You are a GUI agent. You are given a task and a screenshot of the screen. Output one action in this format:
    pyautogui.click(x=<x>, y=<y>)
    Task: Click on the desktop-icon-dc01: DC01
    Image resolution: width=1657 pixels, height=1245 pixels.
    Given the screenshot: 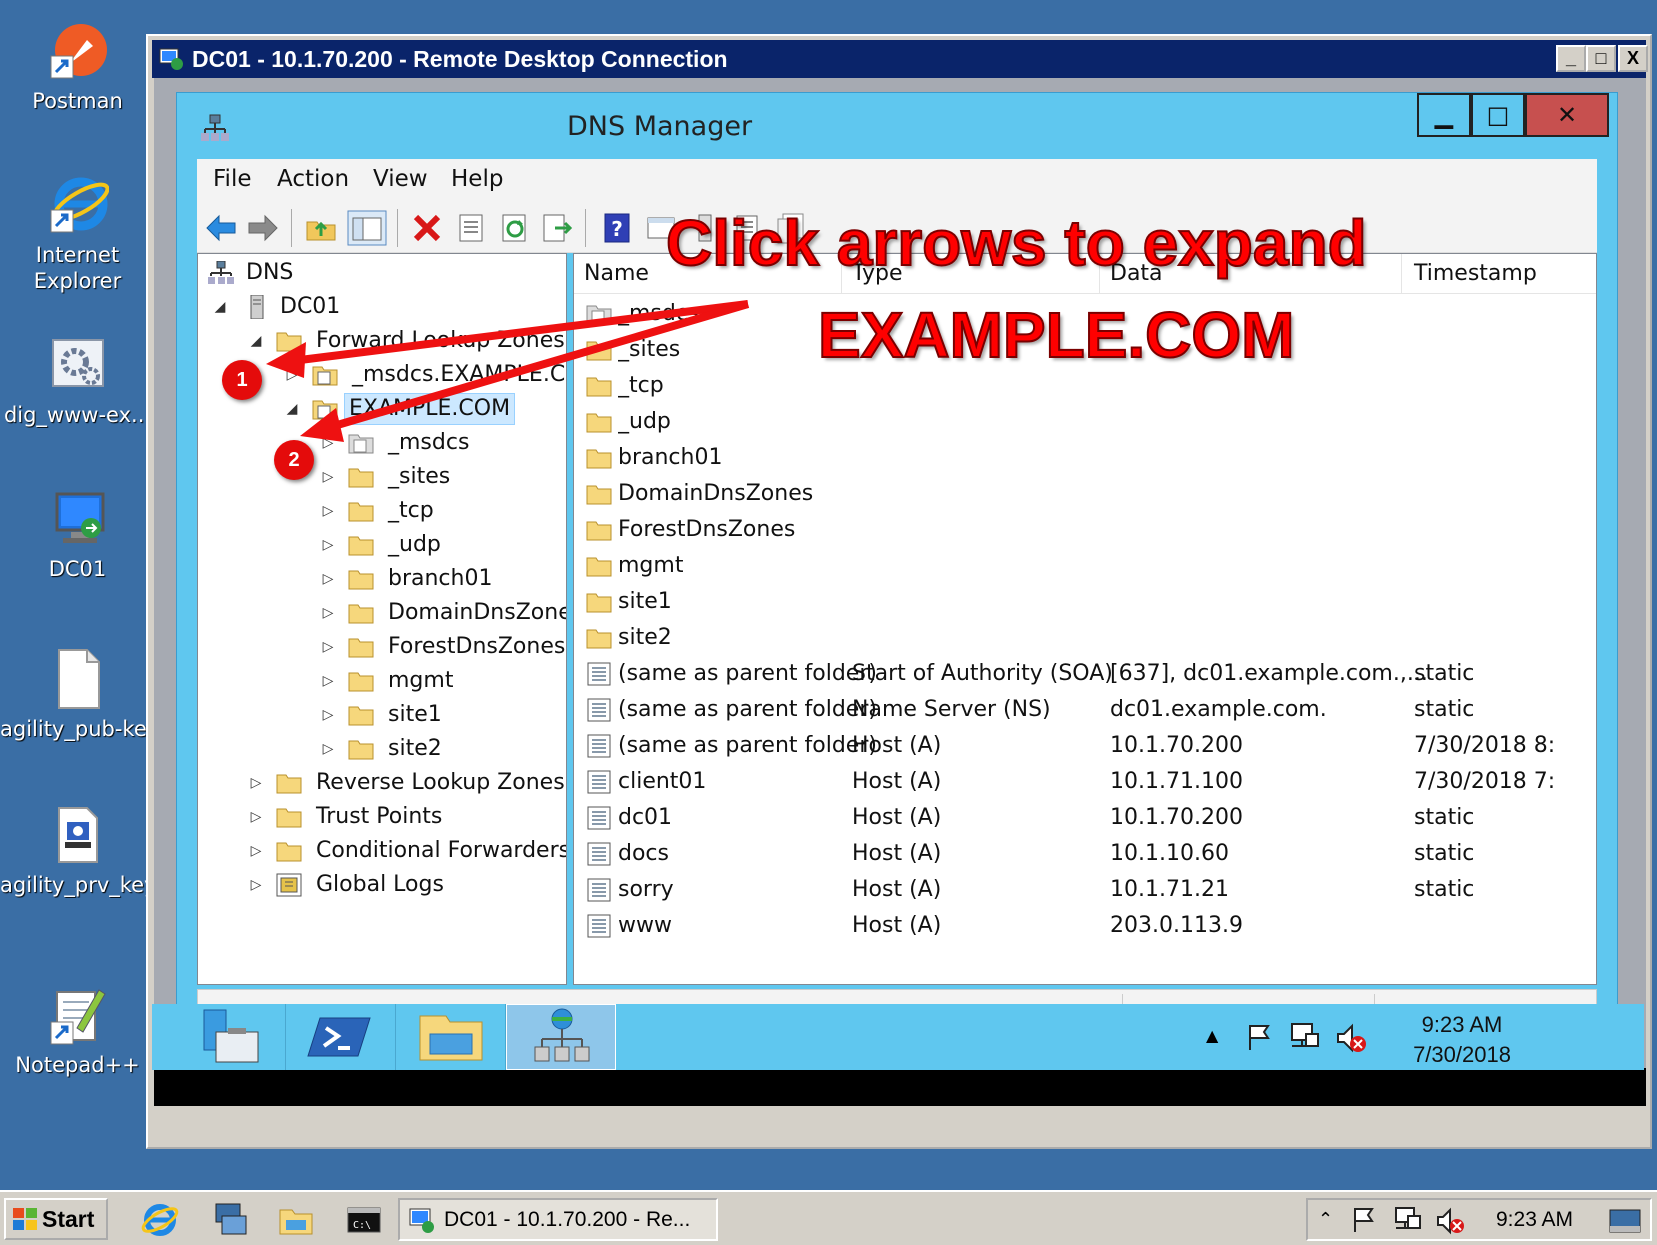 What is the action you would take?
    pyautogui.click(x=77, y=535)
    